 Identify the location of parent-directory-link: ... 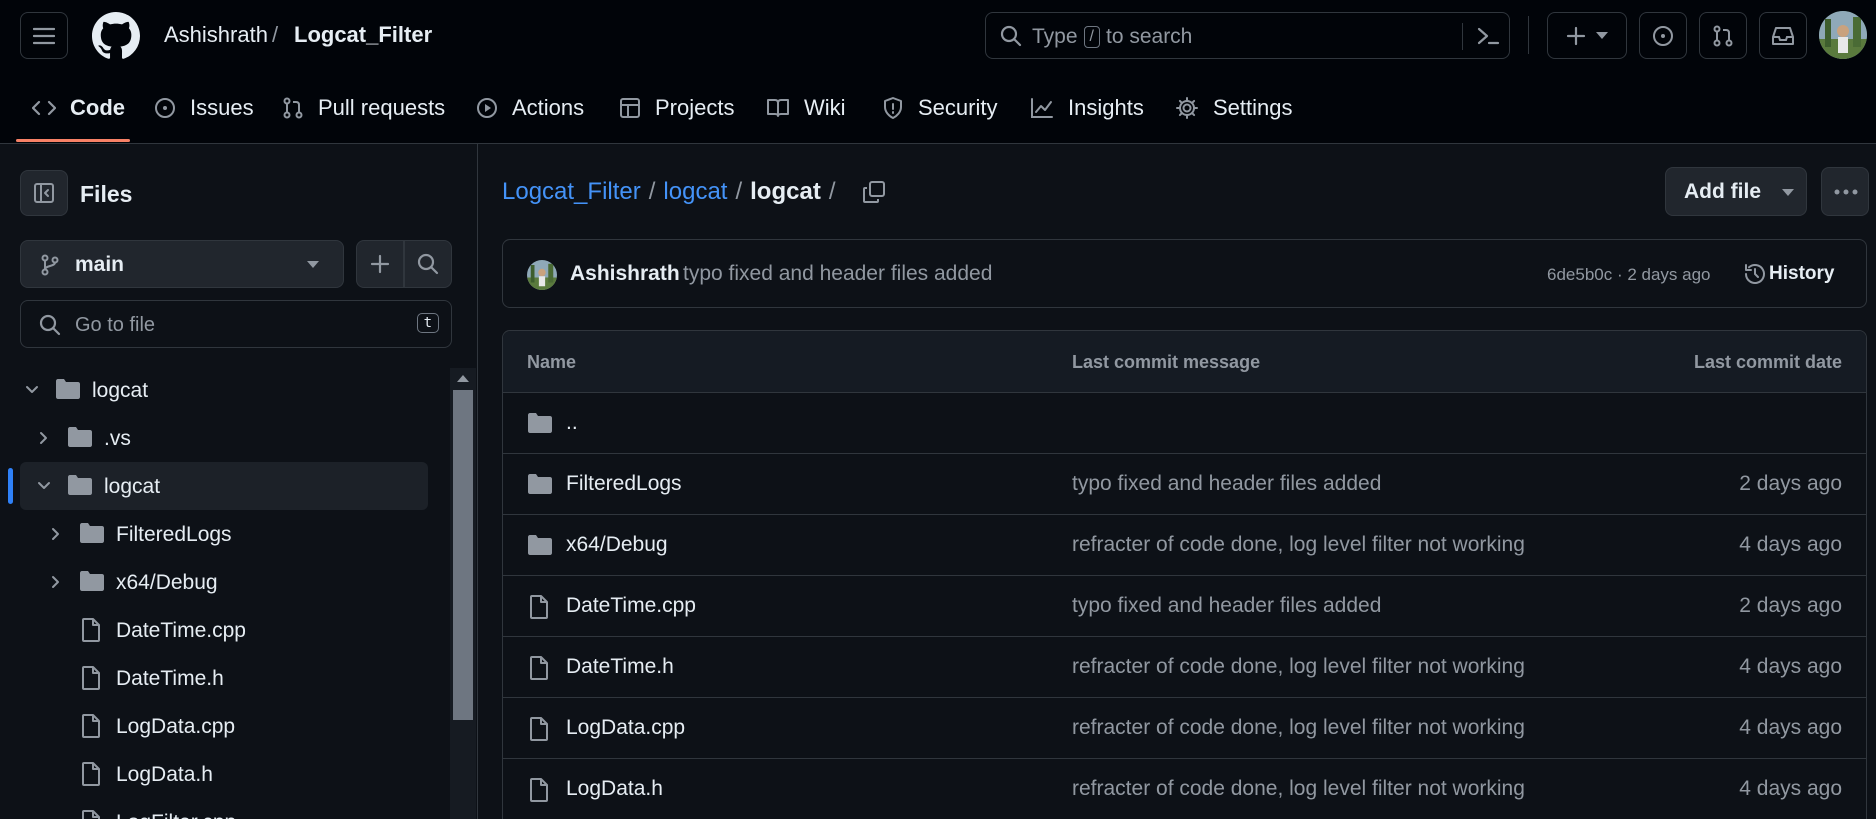
(572, 423).